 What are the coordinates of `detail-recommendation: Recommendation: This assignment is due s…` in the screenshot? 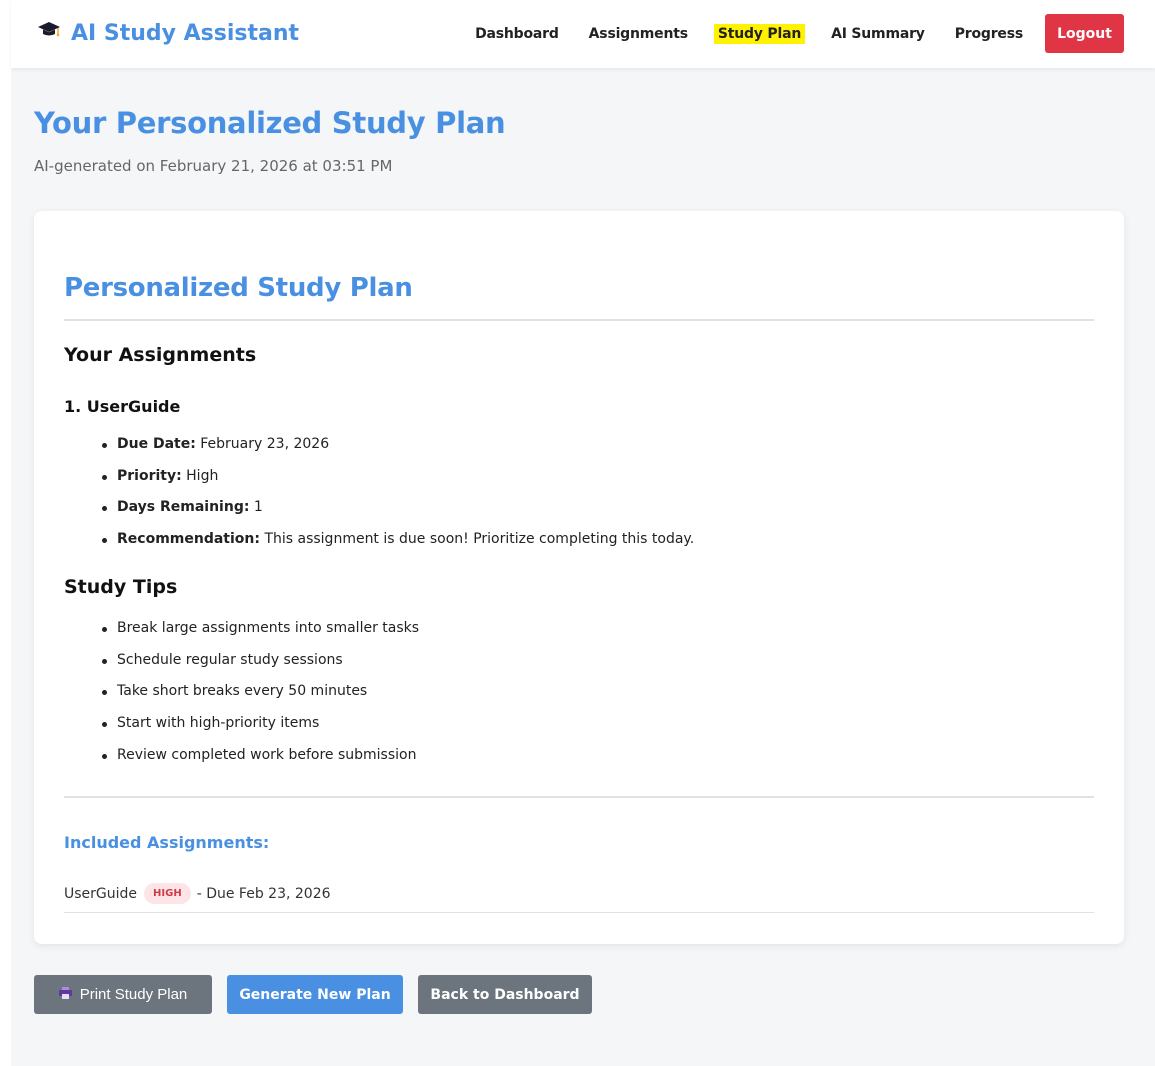 It's located at (390, 547).